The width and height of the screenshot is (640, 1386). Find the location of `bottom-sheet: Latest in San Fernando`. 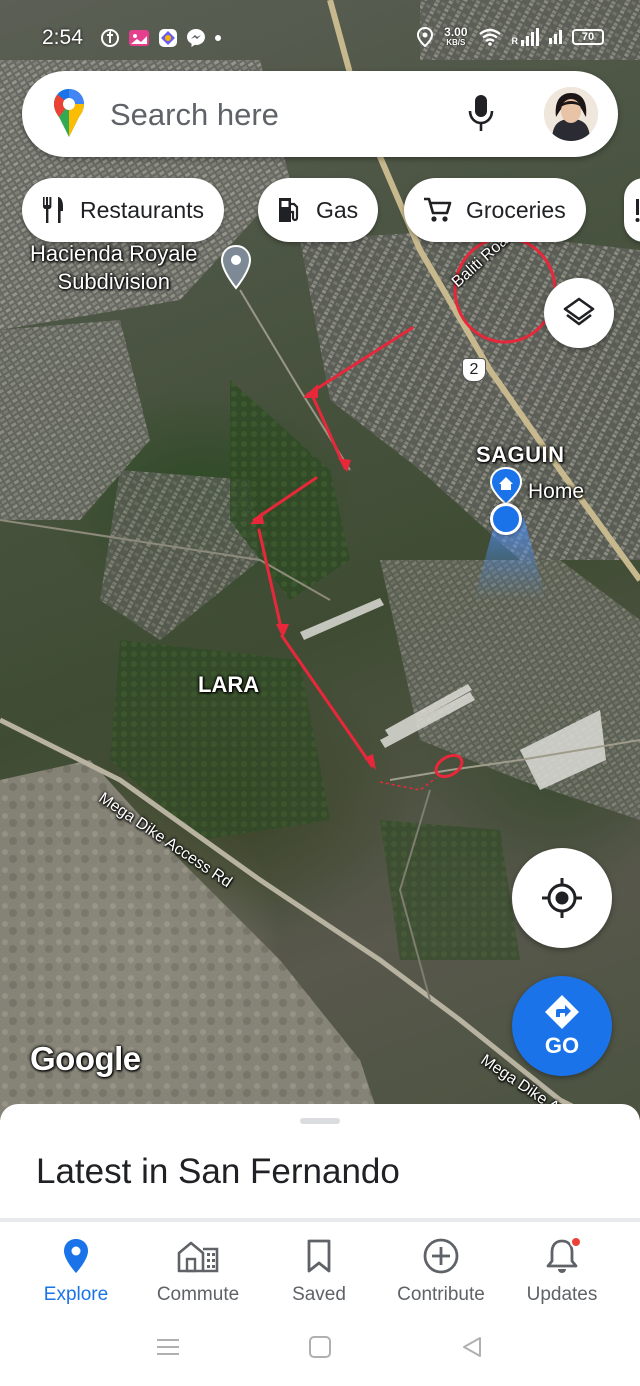

bottom-sheet: Latest in San Fernando is located at coordinates (320, 1164).